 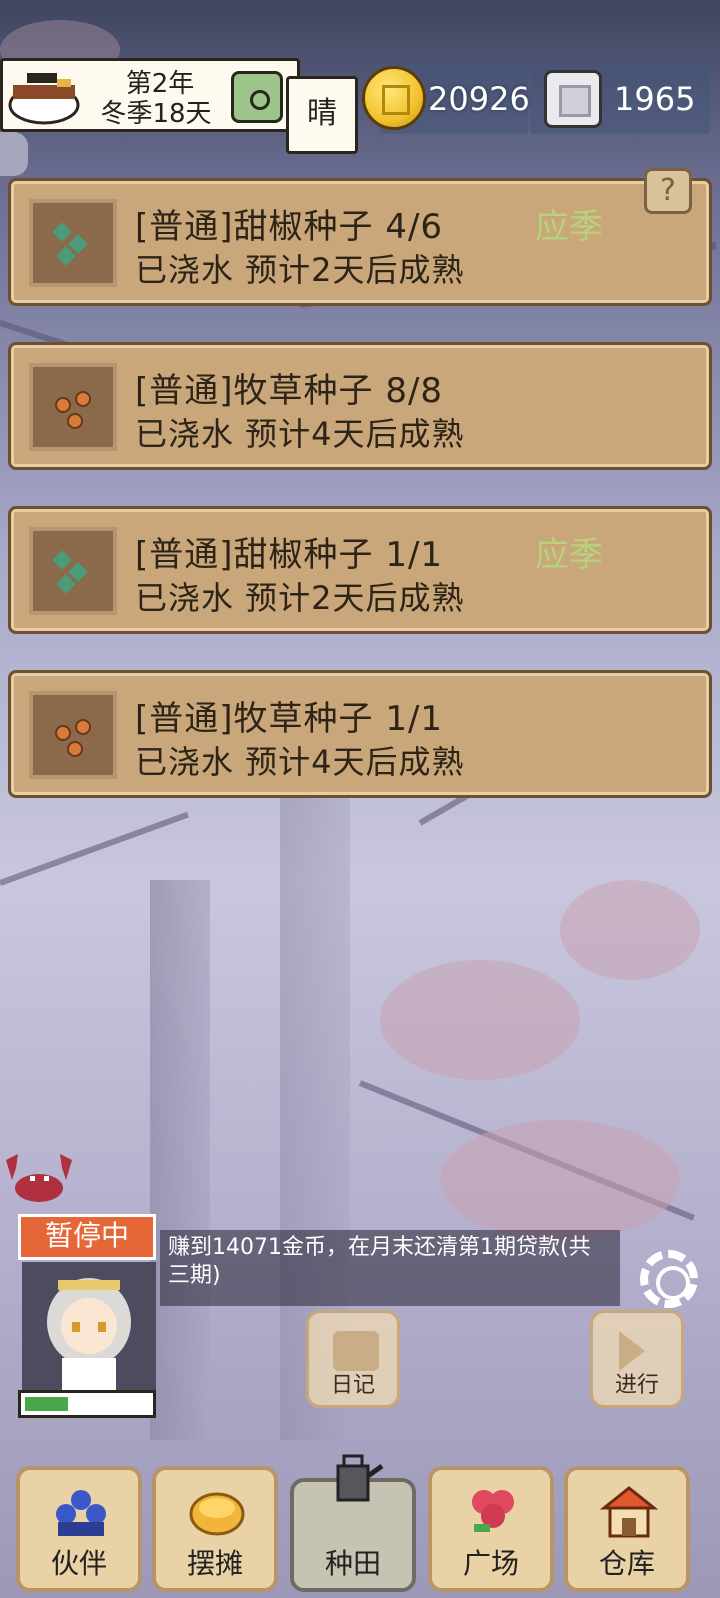 What do you see at coordinates (629, 1512) in the screenshot?
I see `warehouse-icon` at bounding box center [629, 1512].